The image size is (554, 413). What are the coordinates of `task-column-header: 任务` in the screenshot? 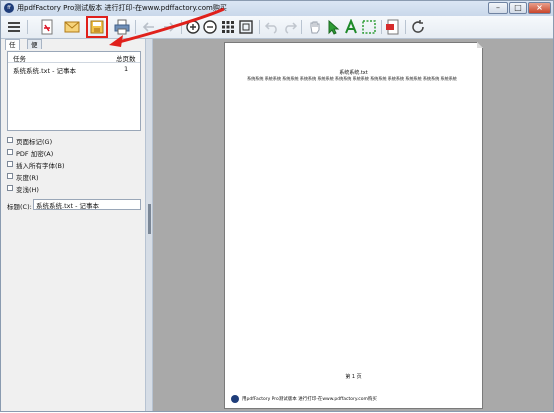 It's located at (19, 58).